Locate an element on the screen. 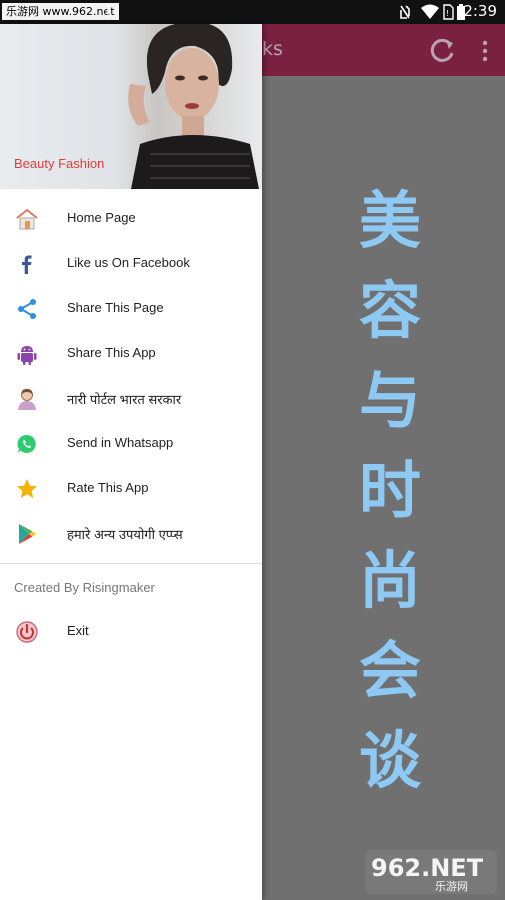 This screenshot has width=505, height=900. facebook-icon is located at coordinates (27, 264).